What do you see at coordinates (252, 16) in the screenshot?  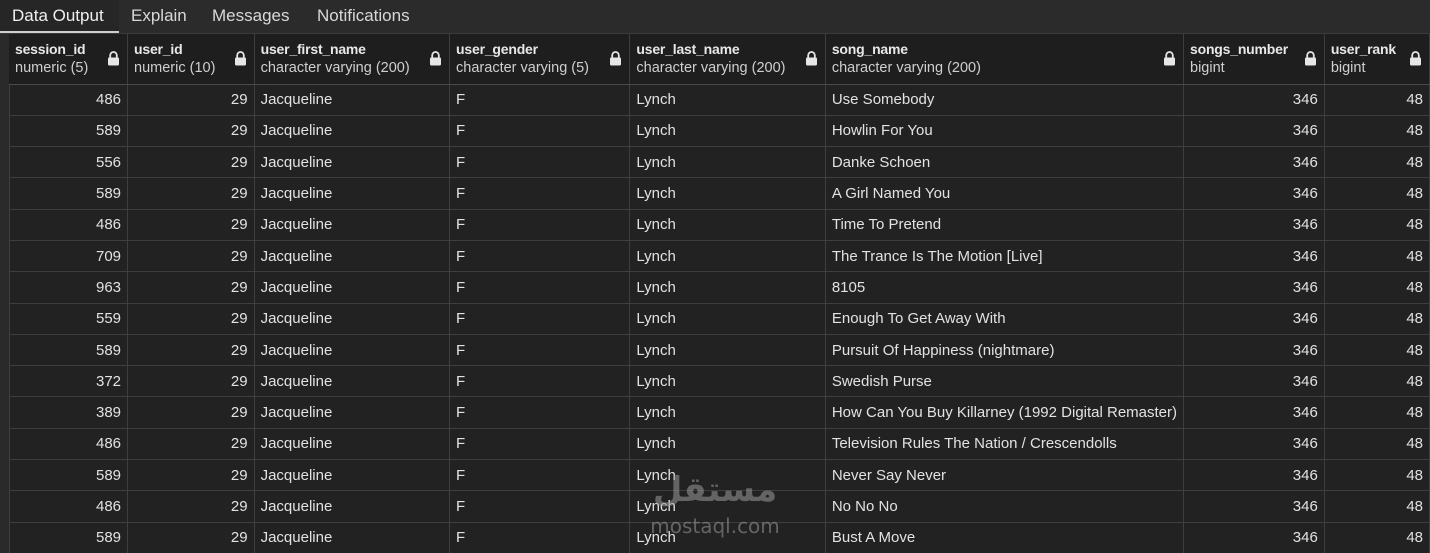 I see `tab-messages: Messages` at bounding box center [252, 16].